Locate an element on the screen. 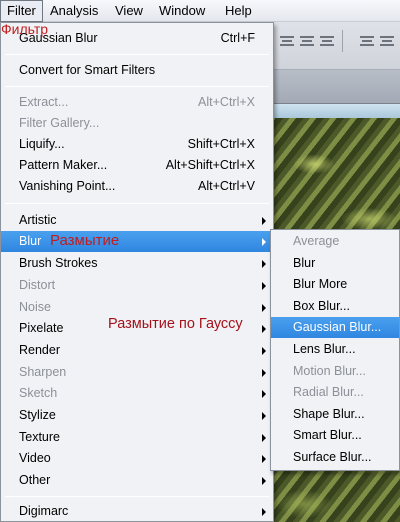 The width and height of the screenshot is (400, 522). menu-item-label: Other is located at coordinates (35, 480).